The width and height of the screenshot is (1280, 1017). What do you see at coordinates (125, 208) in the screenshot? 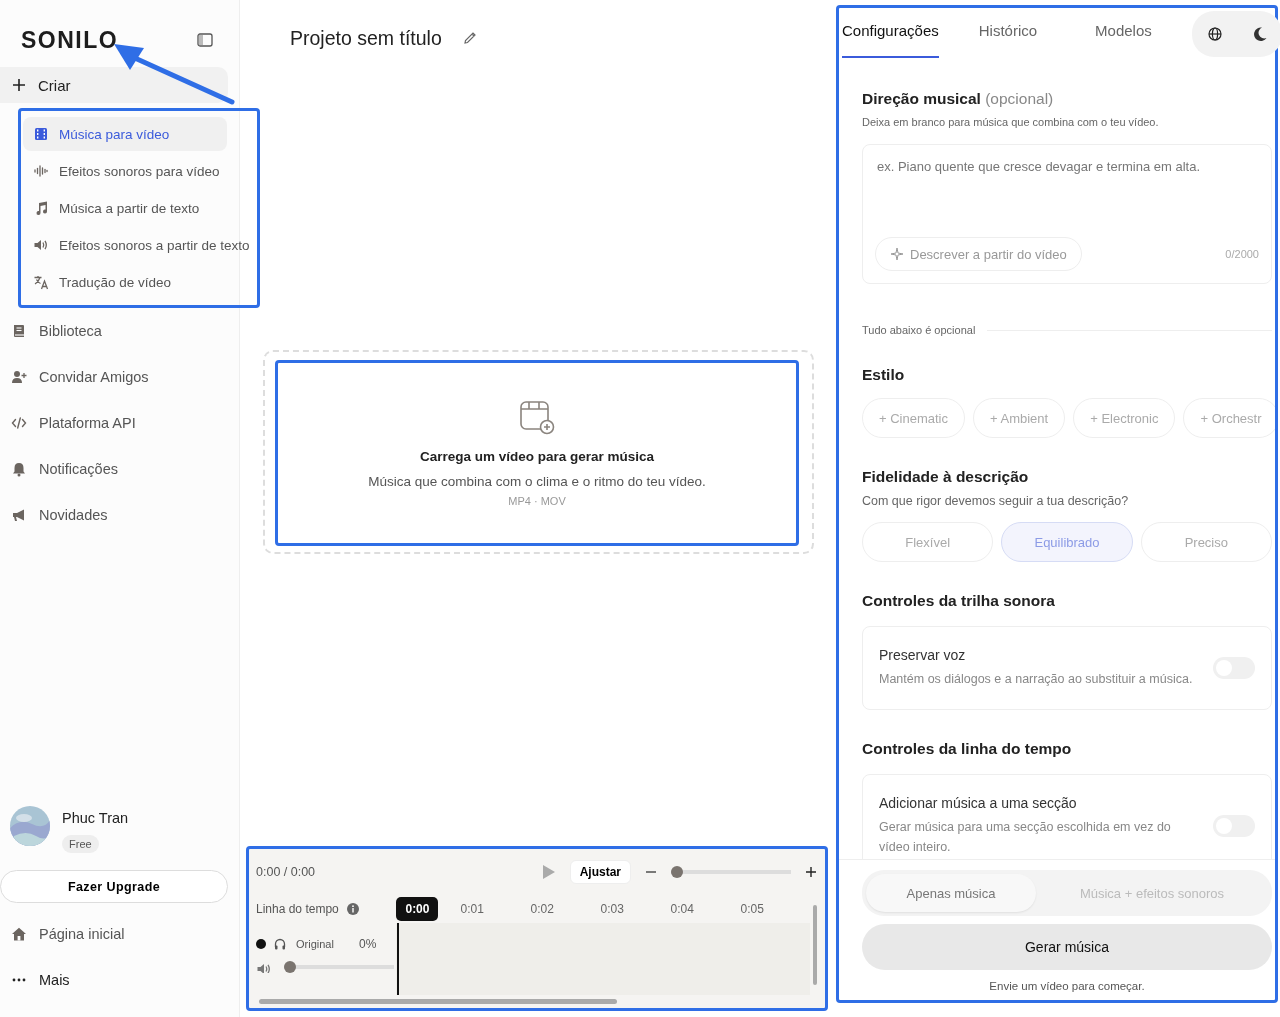
I see `menu-item: Música a partir de texto` at bounding box center [125, 208].